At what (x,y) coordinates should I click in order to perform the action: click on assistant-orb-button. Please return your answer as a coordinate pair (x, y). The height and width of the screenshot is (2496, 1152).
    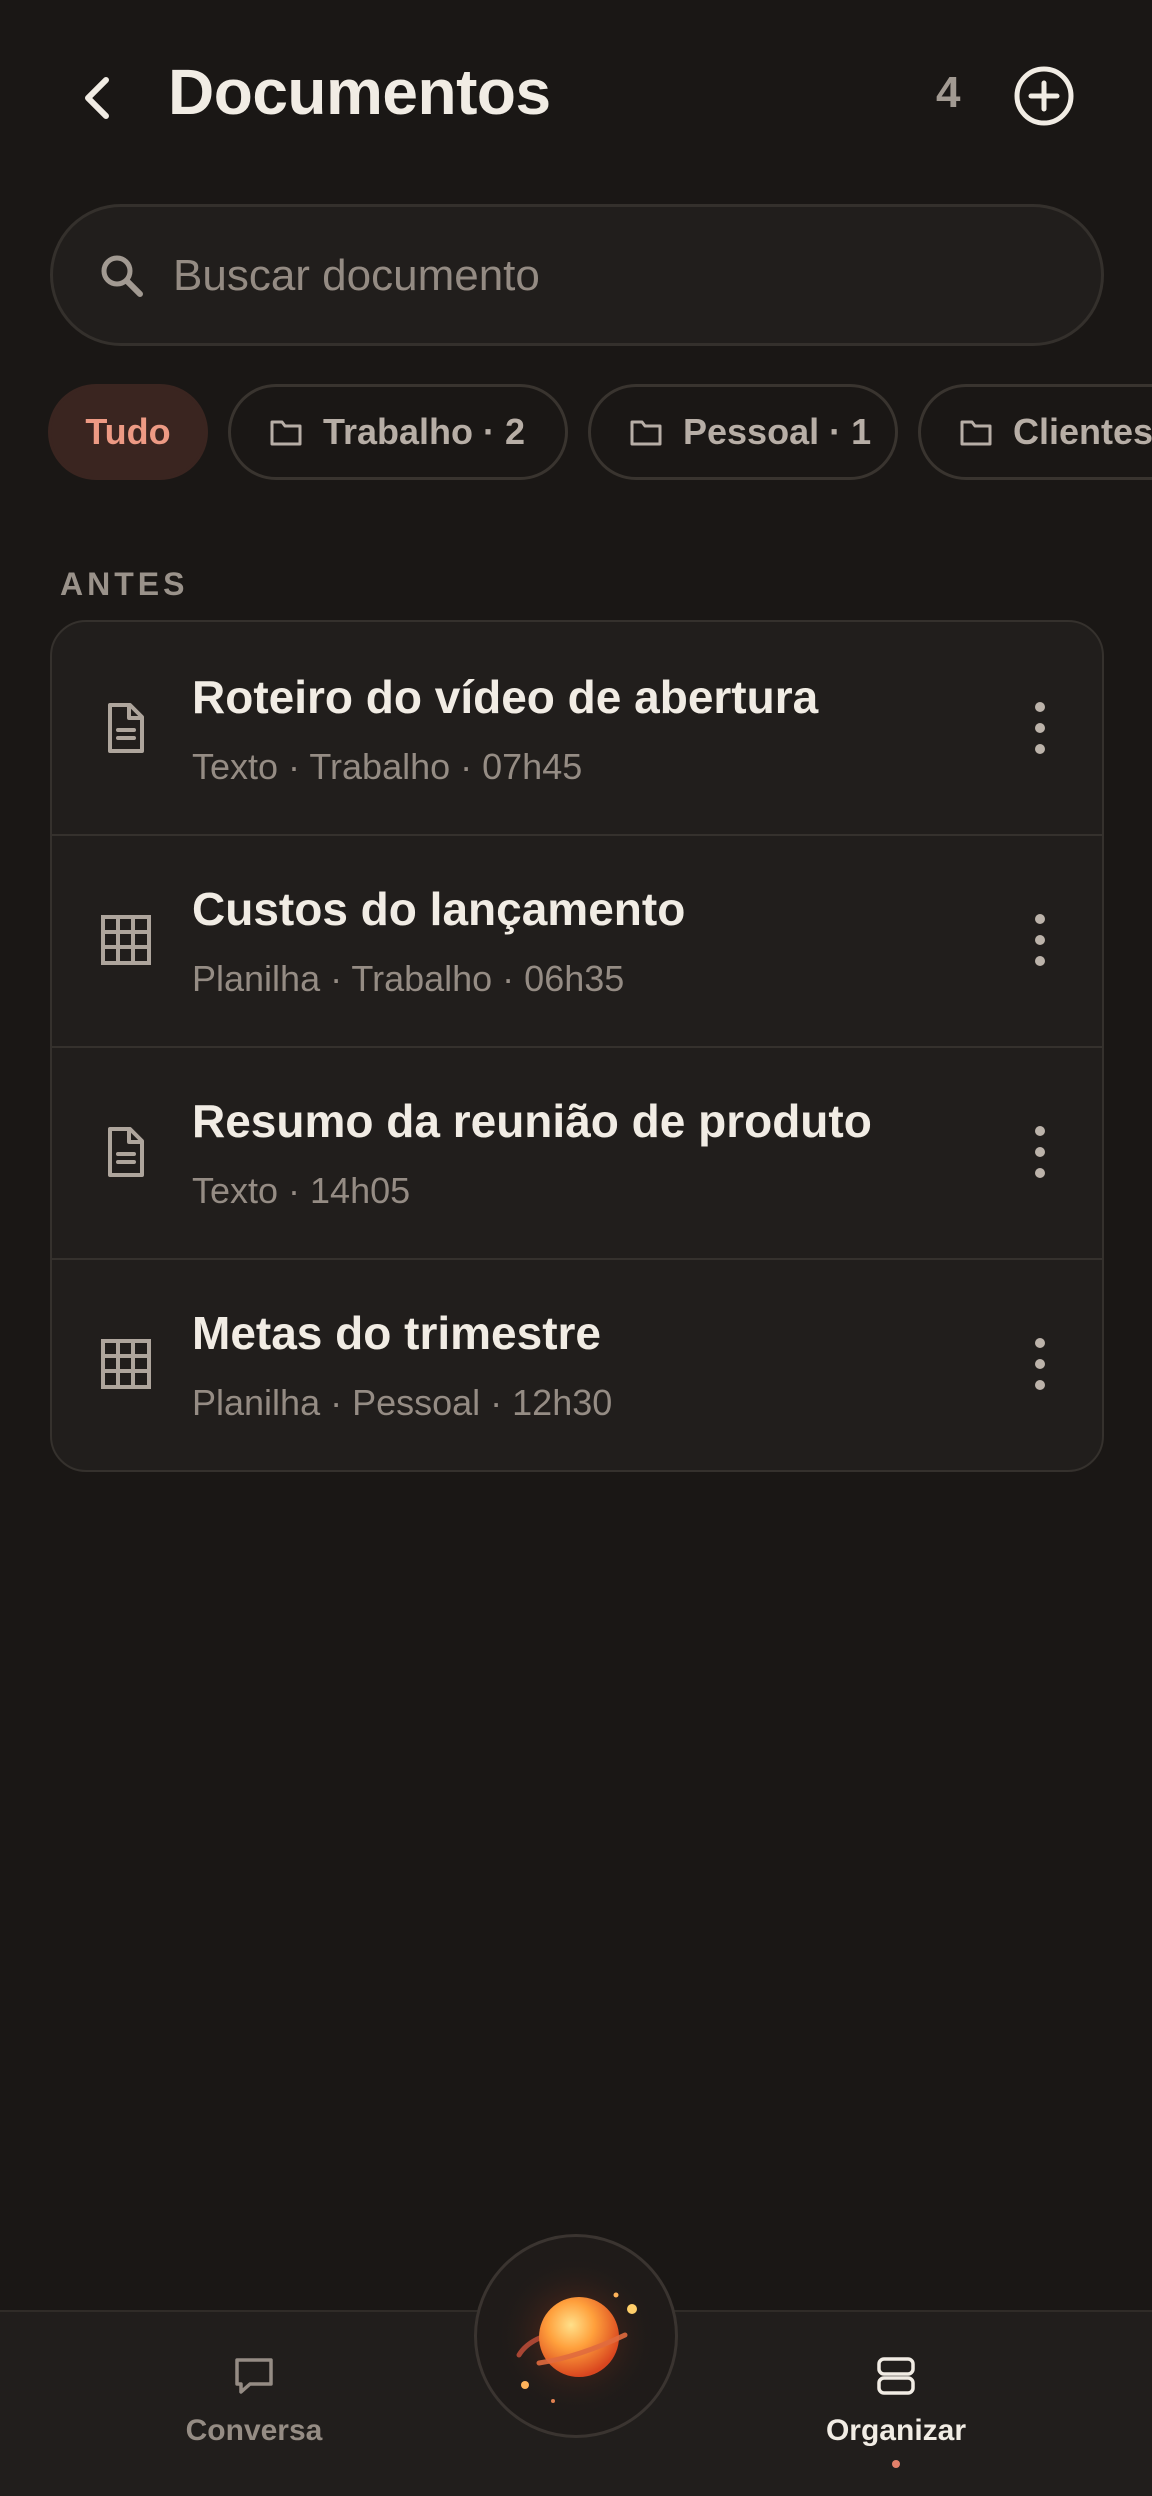
    Looking at the image, I should click on (576, 2336).